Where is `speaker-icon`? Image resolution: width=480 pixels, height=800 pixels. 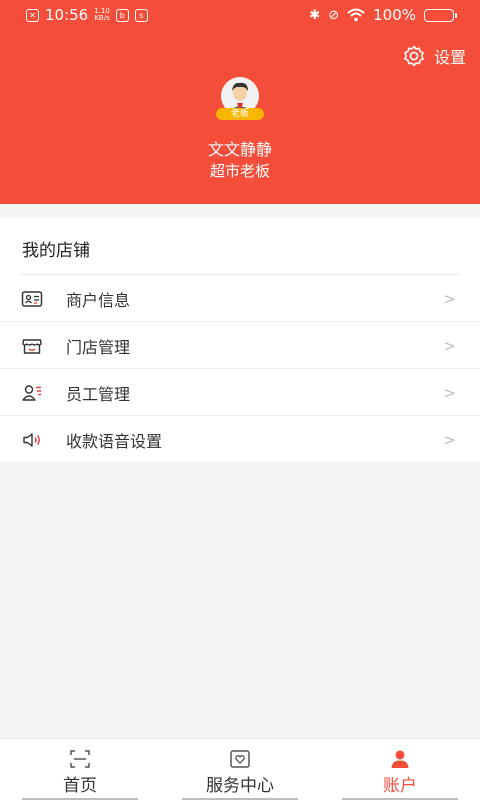
speaker-icon is located at coordinates (31, 439).